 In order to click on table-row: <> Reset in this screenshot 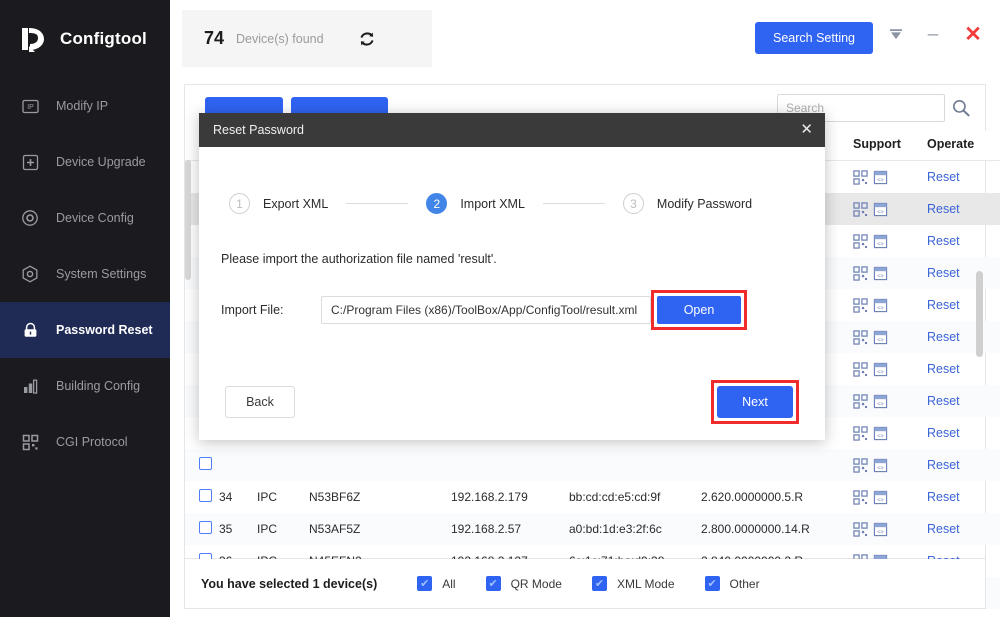, I will do `click(592, 465)`.